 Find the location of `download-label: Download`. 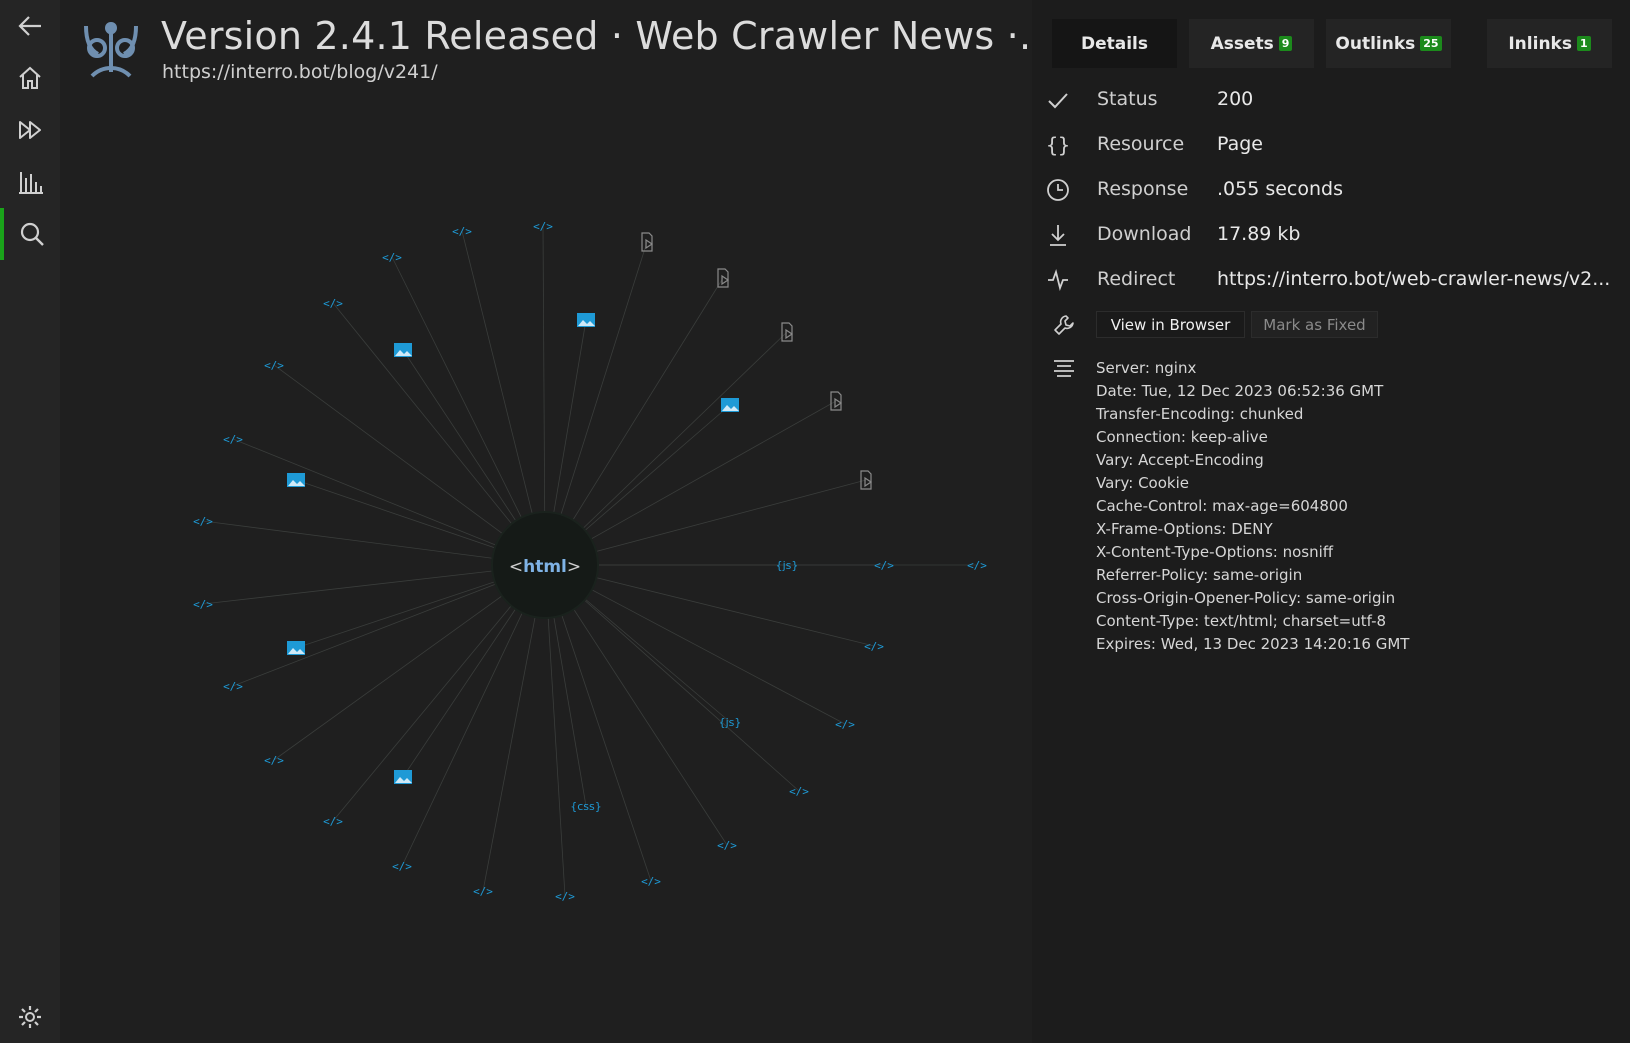

download-label: Download is located at coordinates (1144, 234).